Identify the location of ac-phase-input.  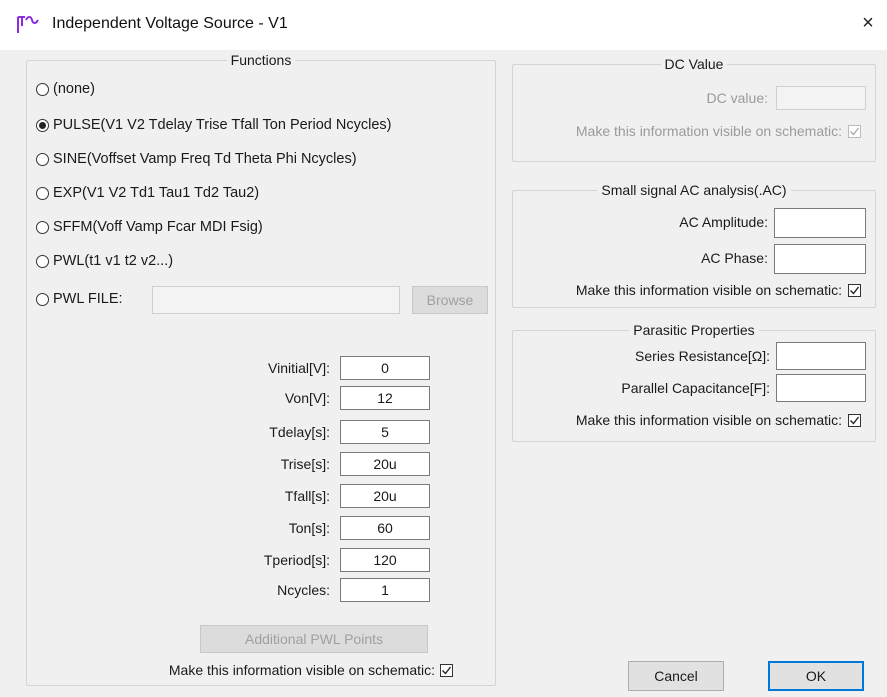
(820, 259).